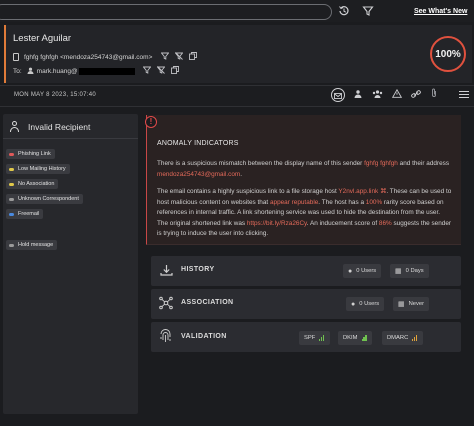 Image resolution: width=474 pixels, height=426 pixels. I want to click on attachment-icon, so click(434, 95).